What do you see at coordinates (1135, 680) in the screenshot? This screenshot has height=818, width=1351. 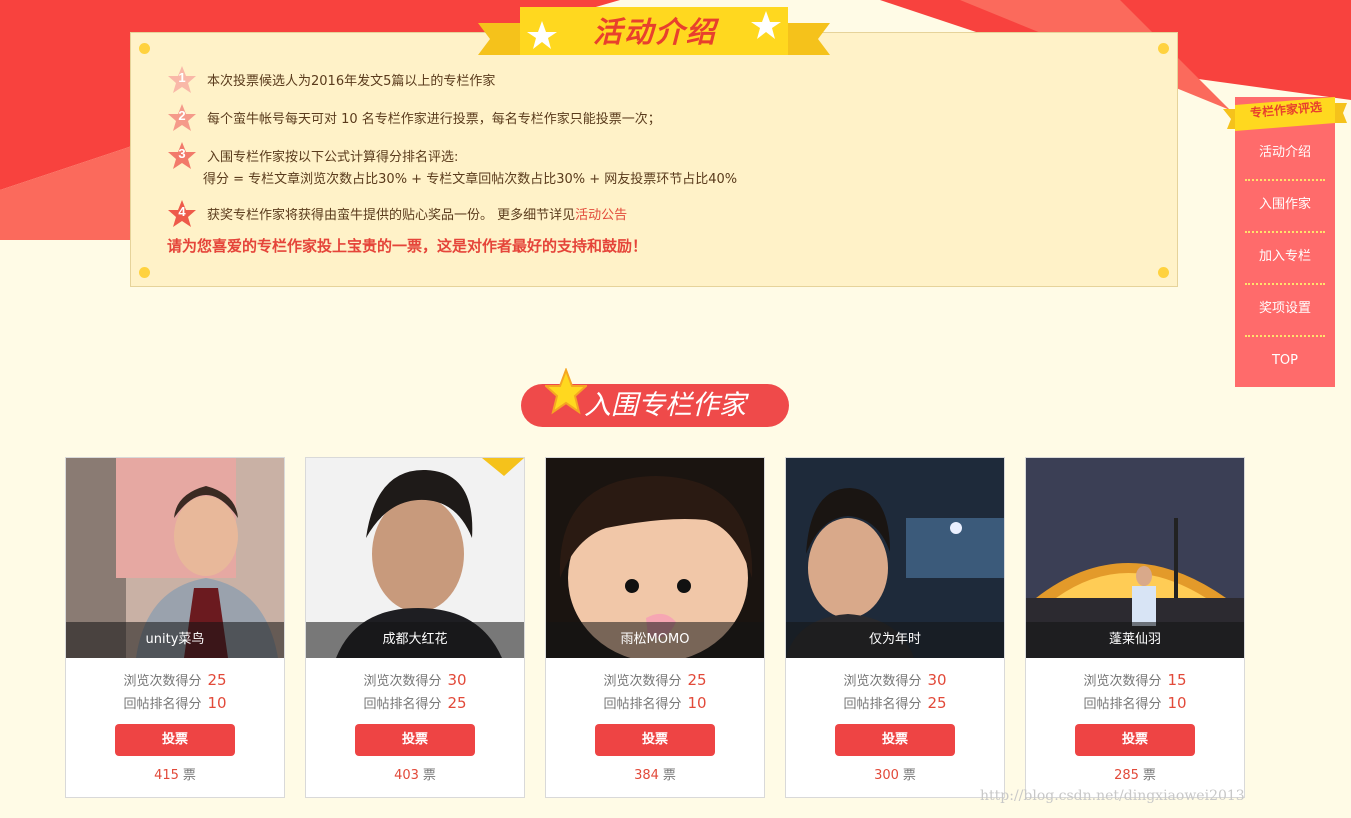 I see `views-score: 浏览次数得分 15` at bounding box center [1135, 680].